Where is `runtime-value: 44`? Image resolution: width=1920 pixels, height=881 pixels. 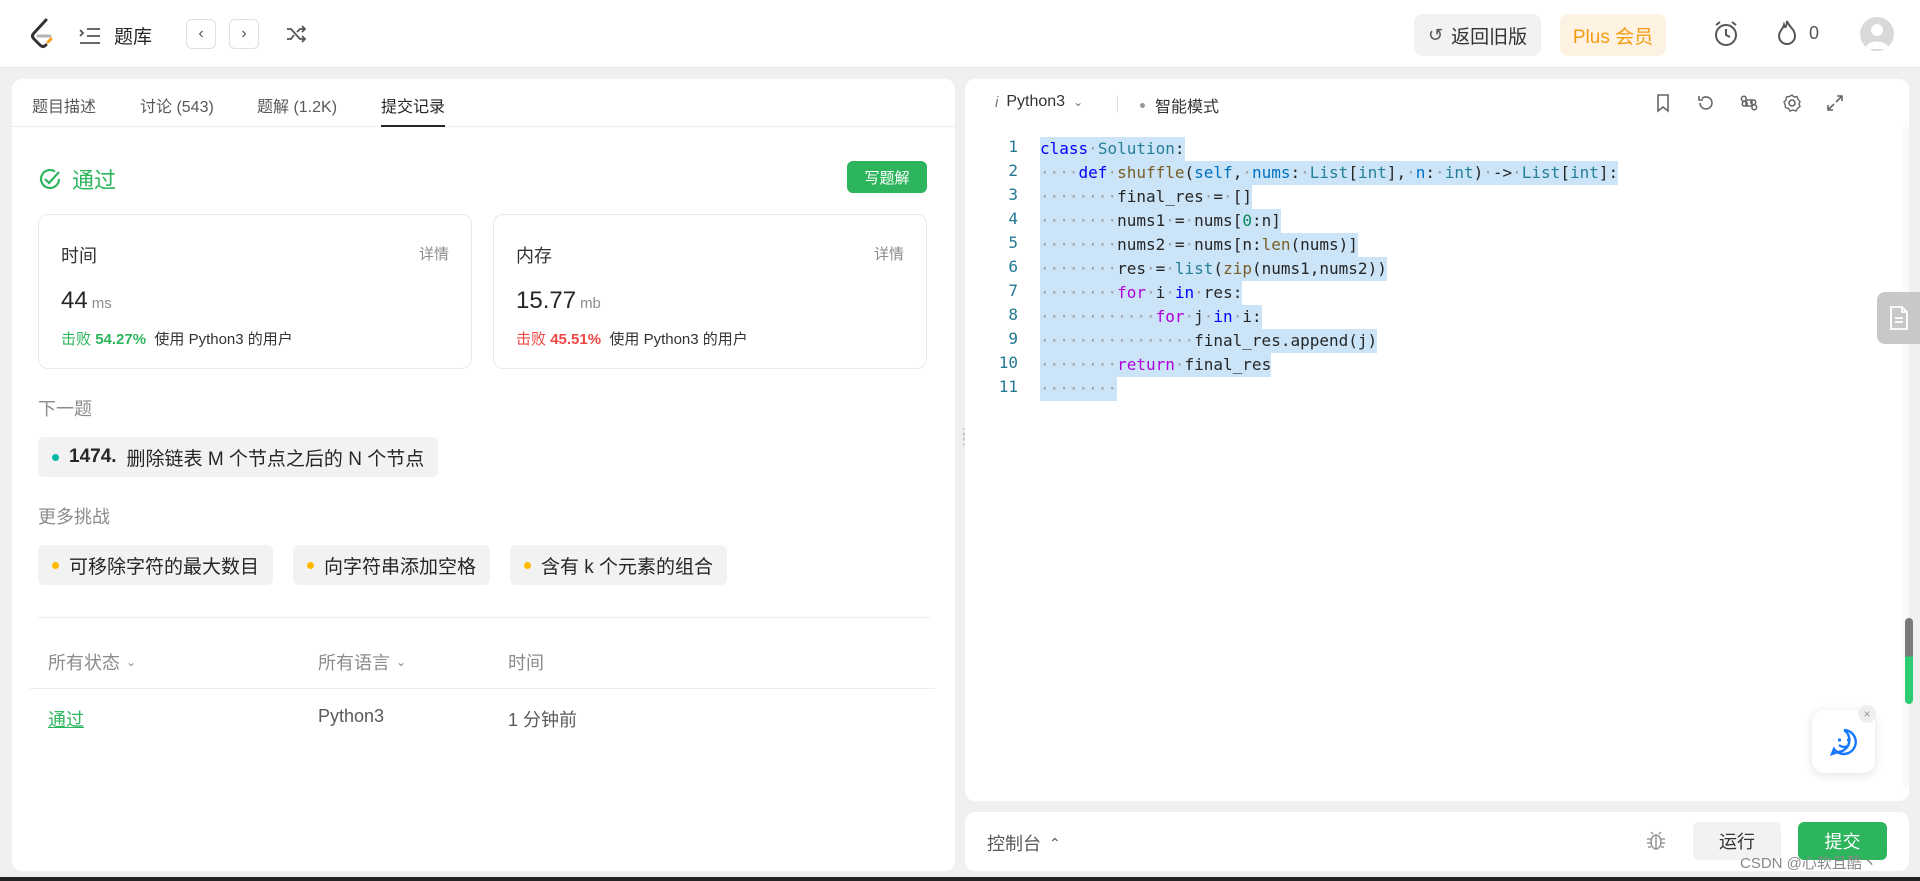
runtime-value: 44 is located at coordinates (74, 300).